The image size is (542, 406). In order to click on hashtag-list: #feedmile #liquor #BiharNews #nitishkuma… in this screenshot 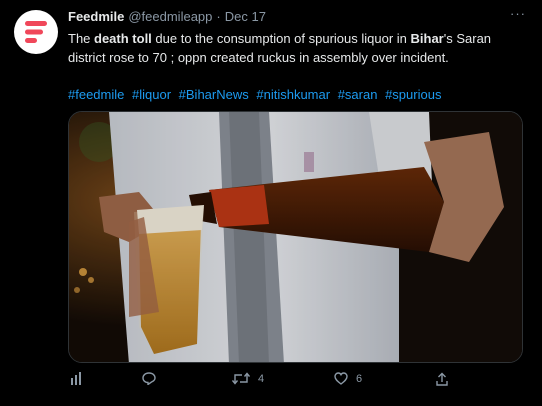, I will do `click(296, 94)`.